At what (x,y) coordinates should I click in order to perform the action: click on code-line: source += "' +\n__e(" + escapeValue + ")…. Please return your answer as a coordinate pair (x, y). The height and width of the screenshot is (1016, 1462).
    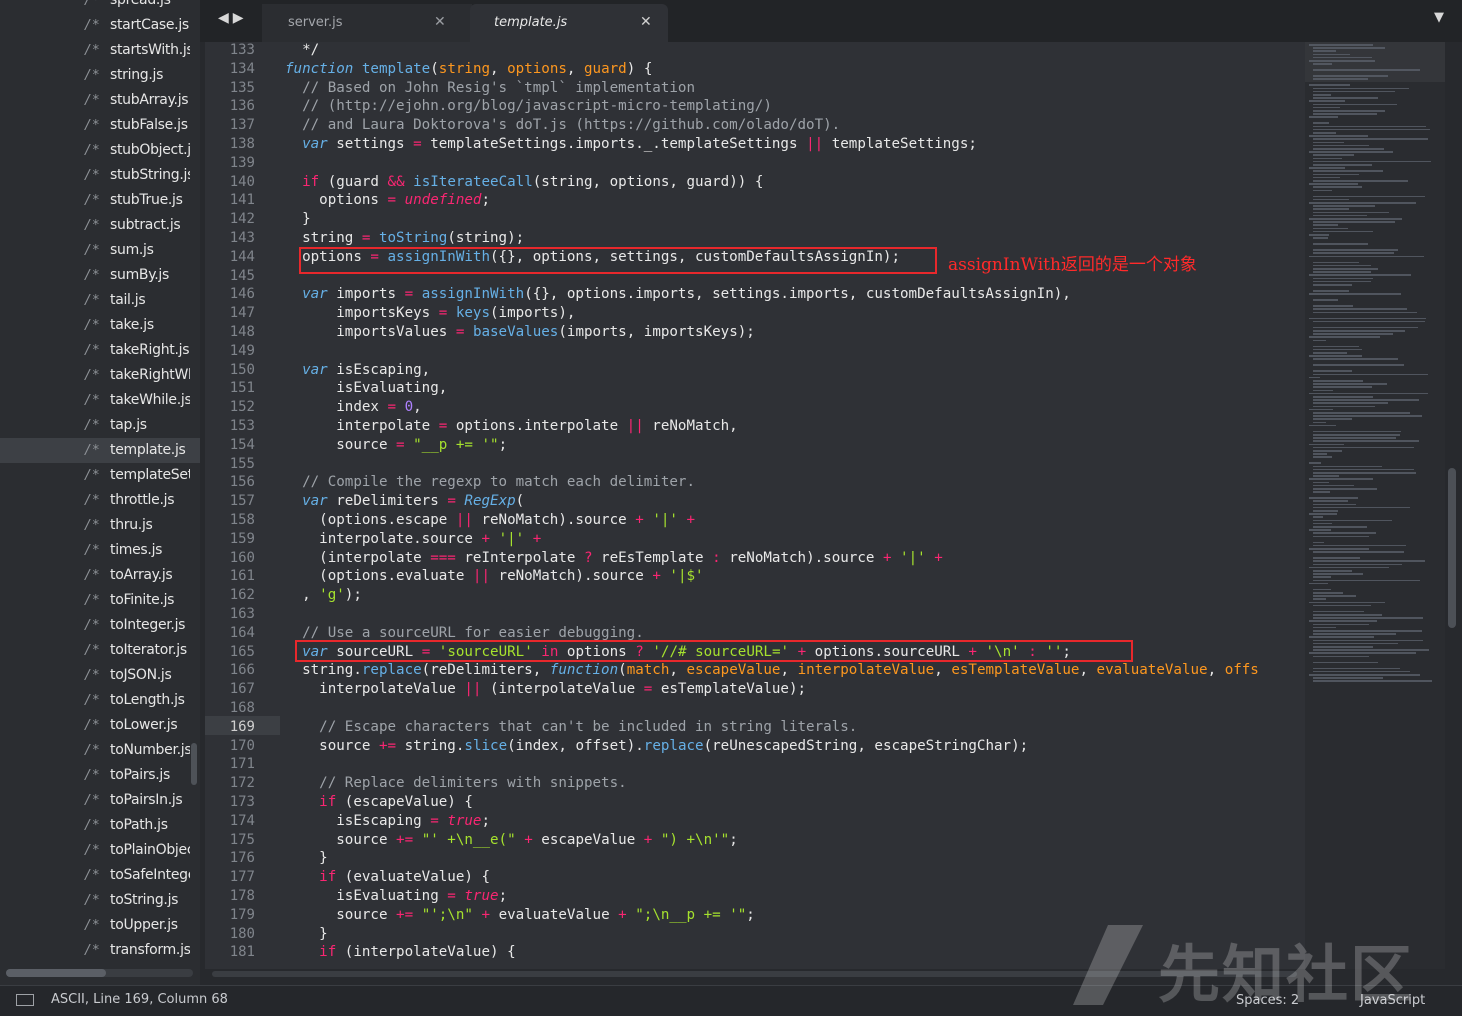
    Looking at the image, I should click on (511, 840).